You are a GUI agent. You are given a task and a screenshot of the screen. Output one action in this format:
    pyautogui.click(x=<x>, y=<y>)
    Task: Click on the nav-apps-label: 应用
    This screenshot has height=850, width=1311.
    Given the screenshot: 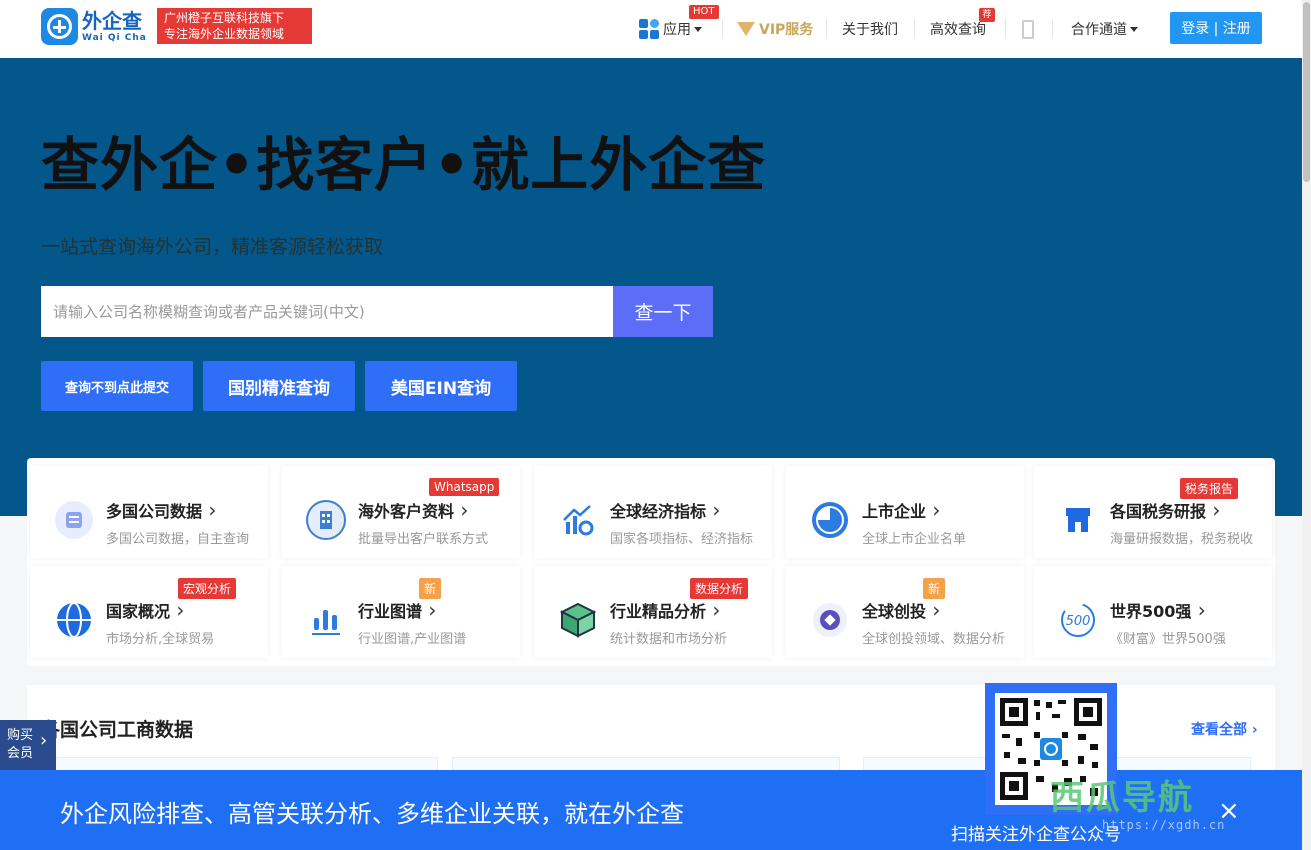 What is the action you would take?
    pyautogui.click(x=677, y=30)
    